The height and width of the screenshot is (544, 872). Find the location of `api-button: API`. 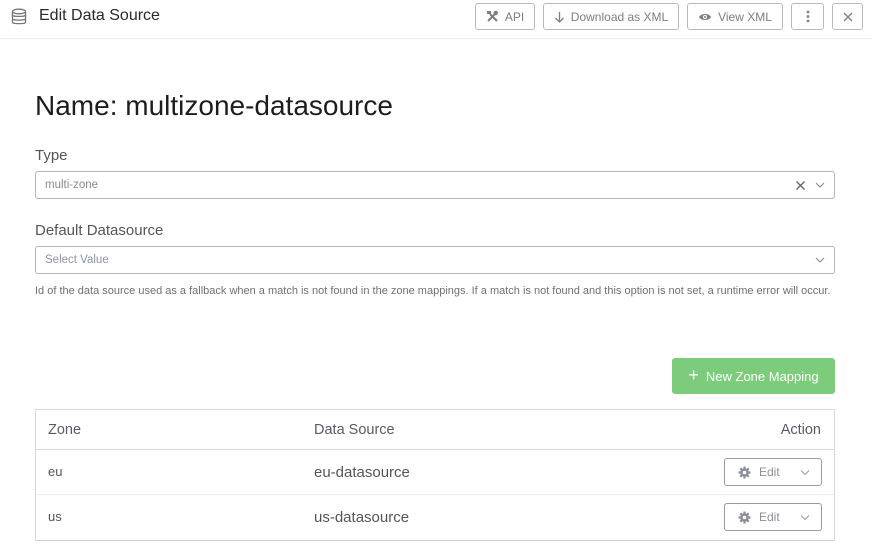

api-button: API is located at coordinates (505, 16).